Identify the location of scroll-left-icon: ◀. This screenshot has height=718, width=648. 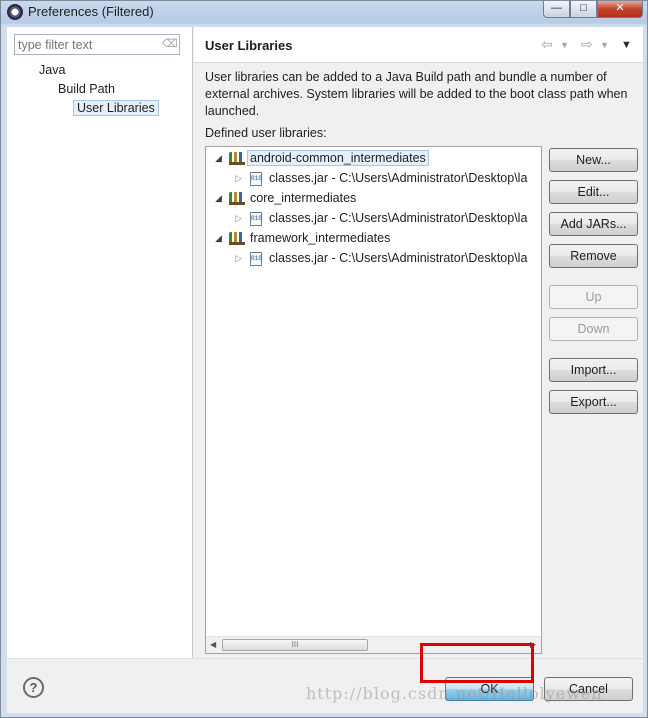
(213, 644).